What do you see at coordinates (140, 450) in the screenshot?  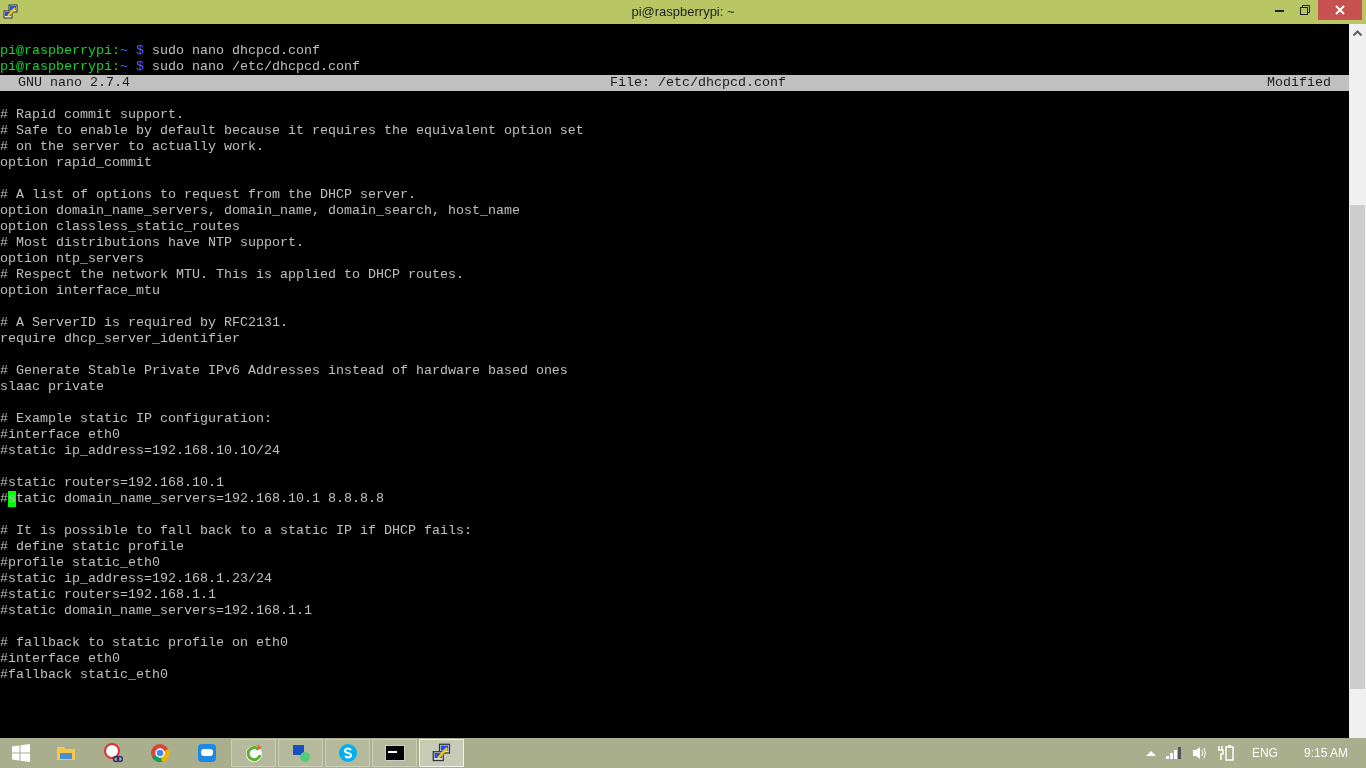 I see `config-line: #static ip_address=192.168.10.1O/24` at bounding box center [140, 450].